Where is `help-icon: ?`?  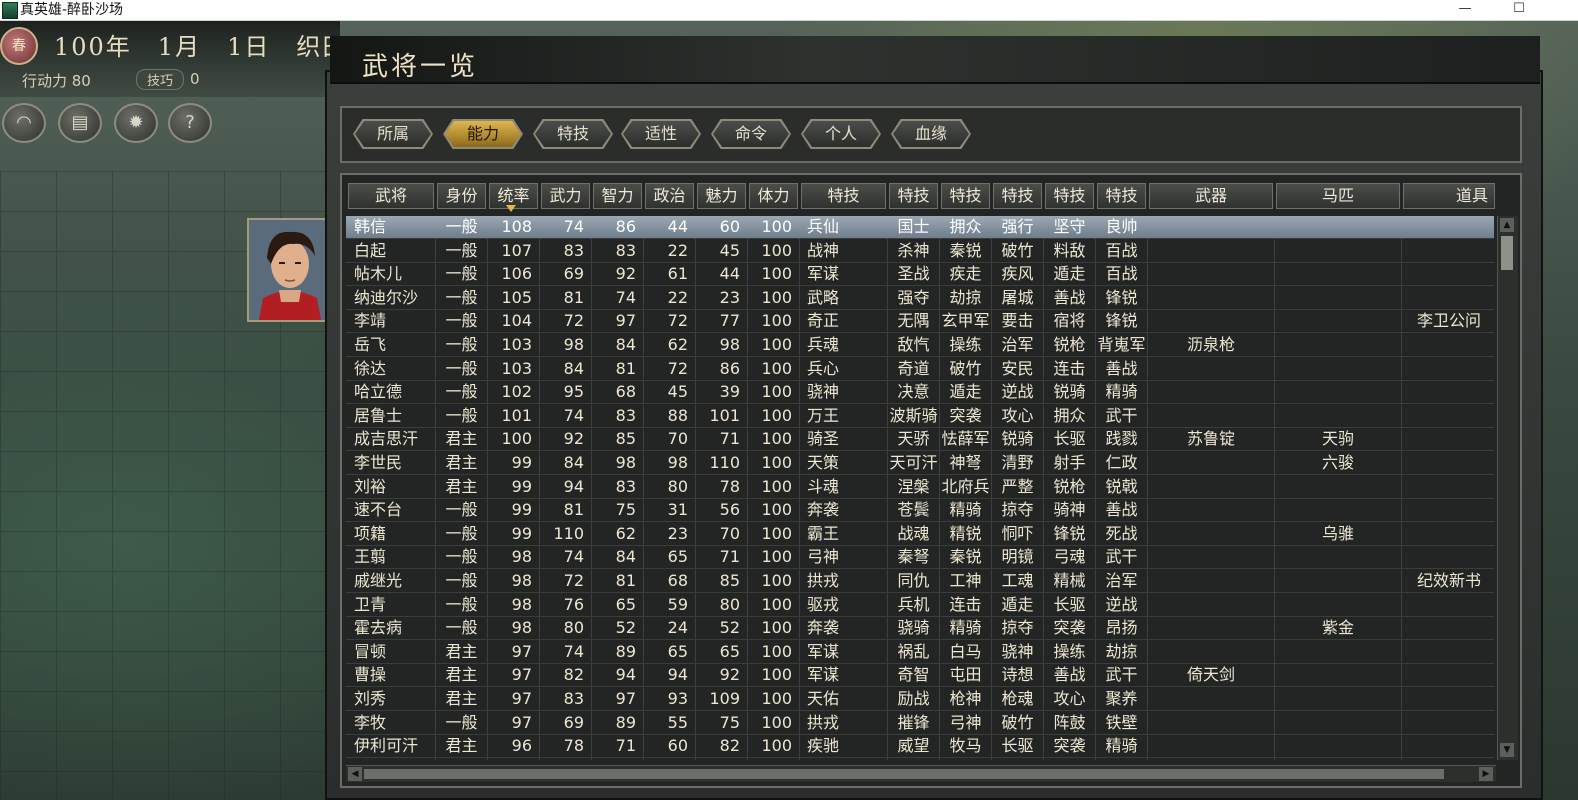 help-icon: ? is located at coordinates (190, 123).